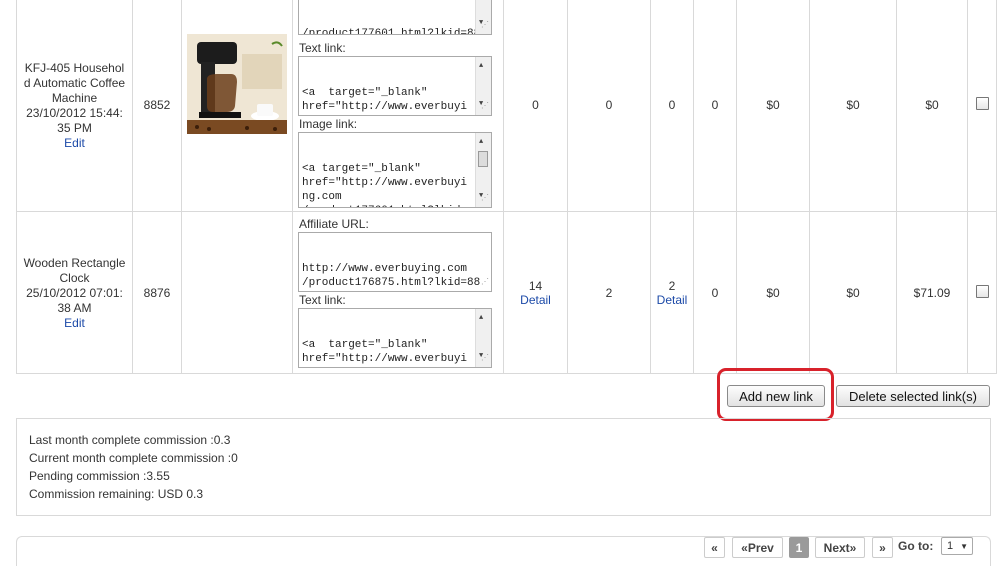 The width and height of the screenshot is (1005, 576). Describe the element at coordinates (483, 159) in the screenshot. I see `scroll-thumb` at that location.